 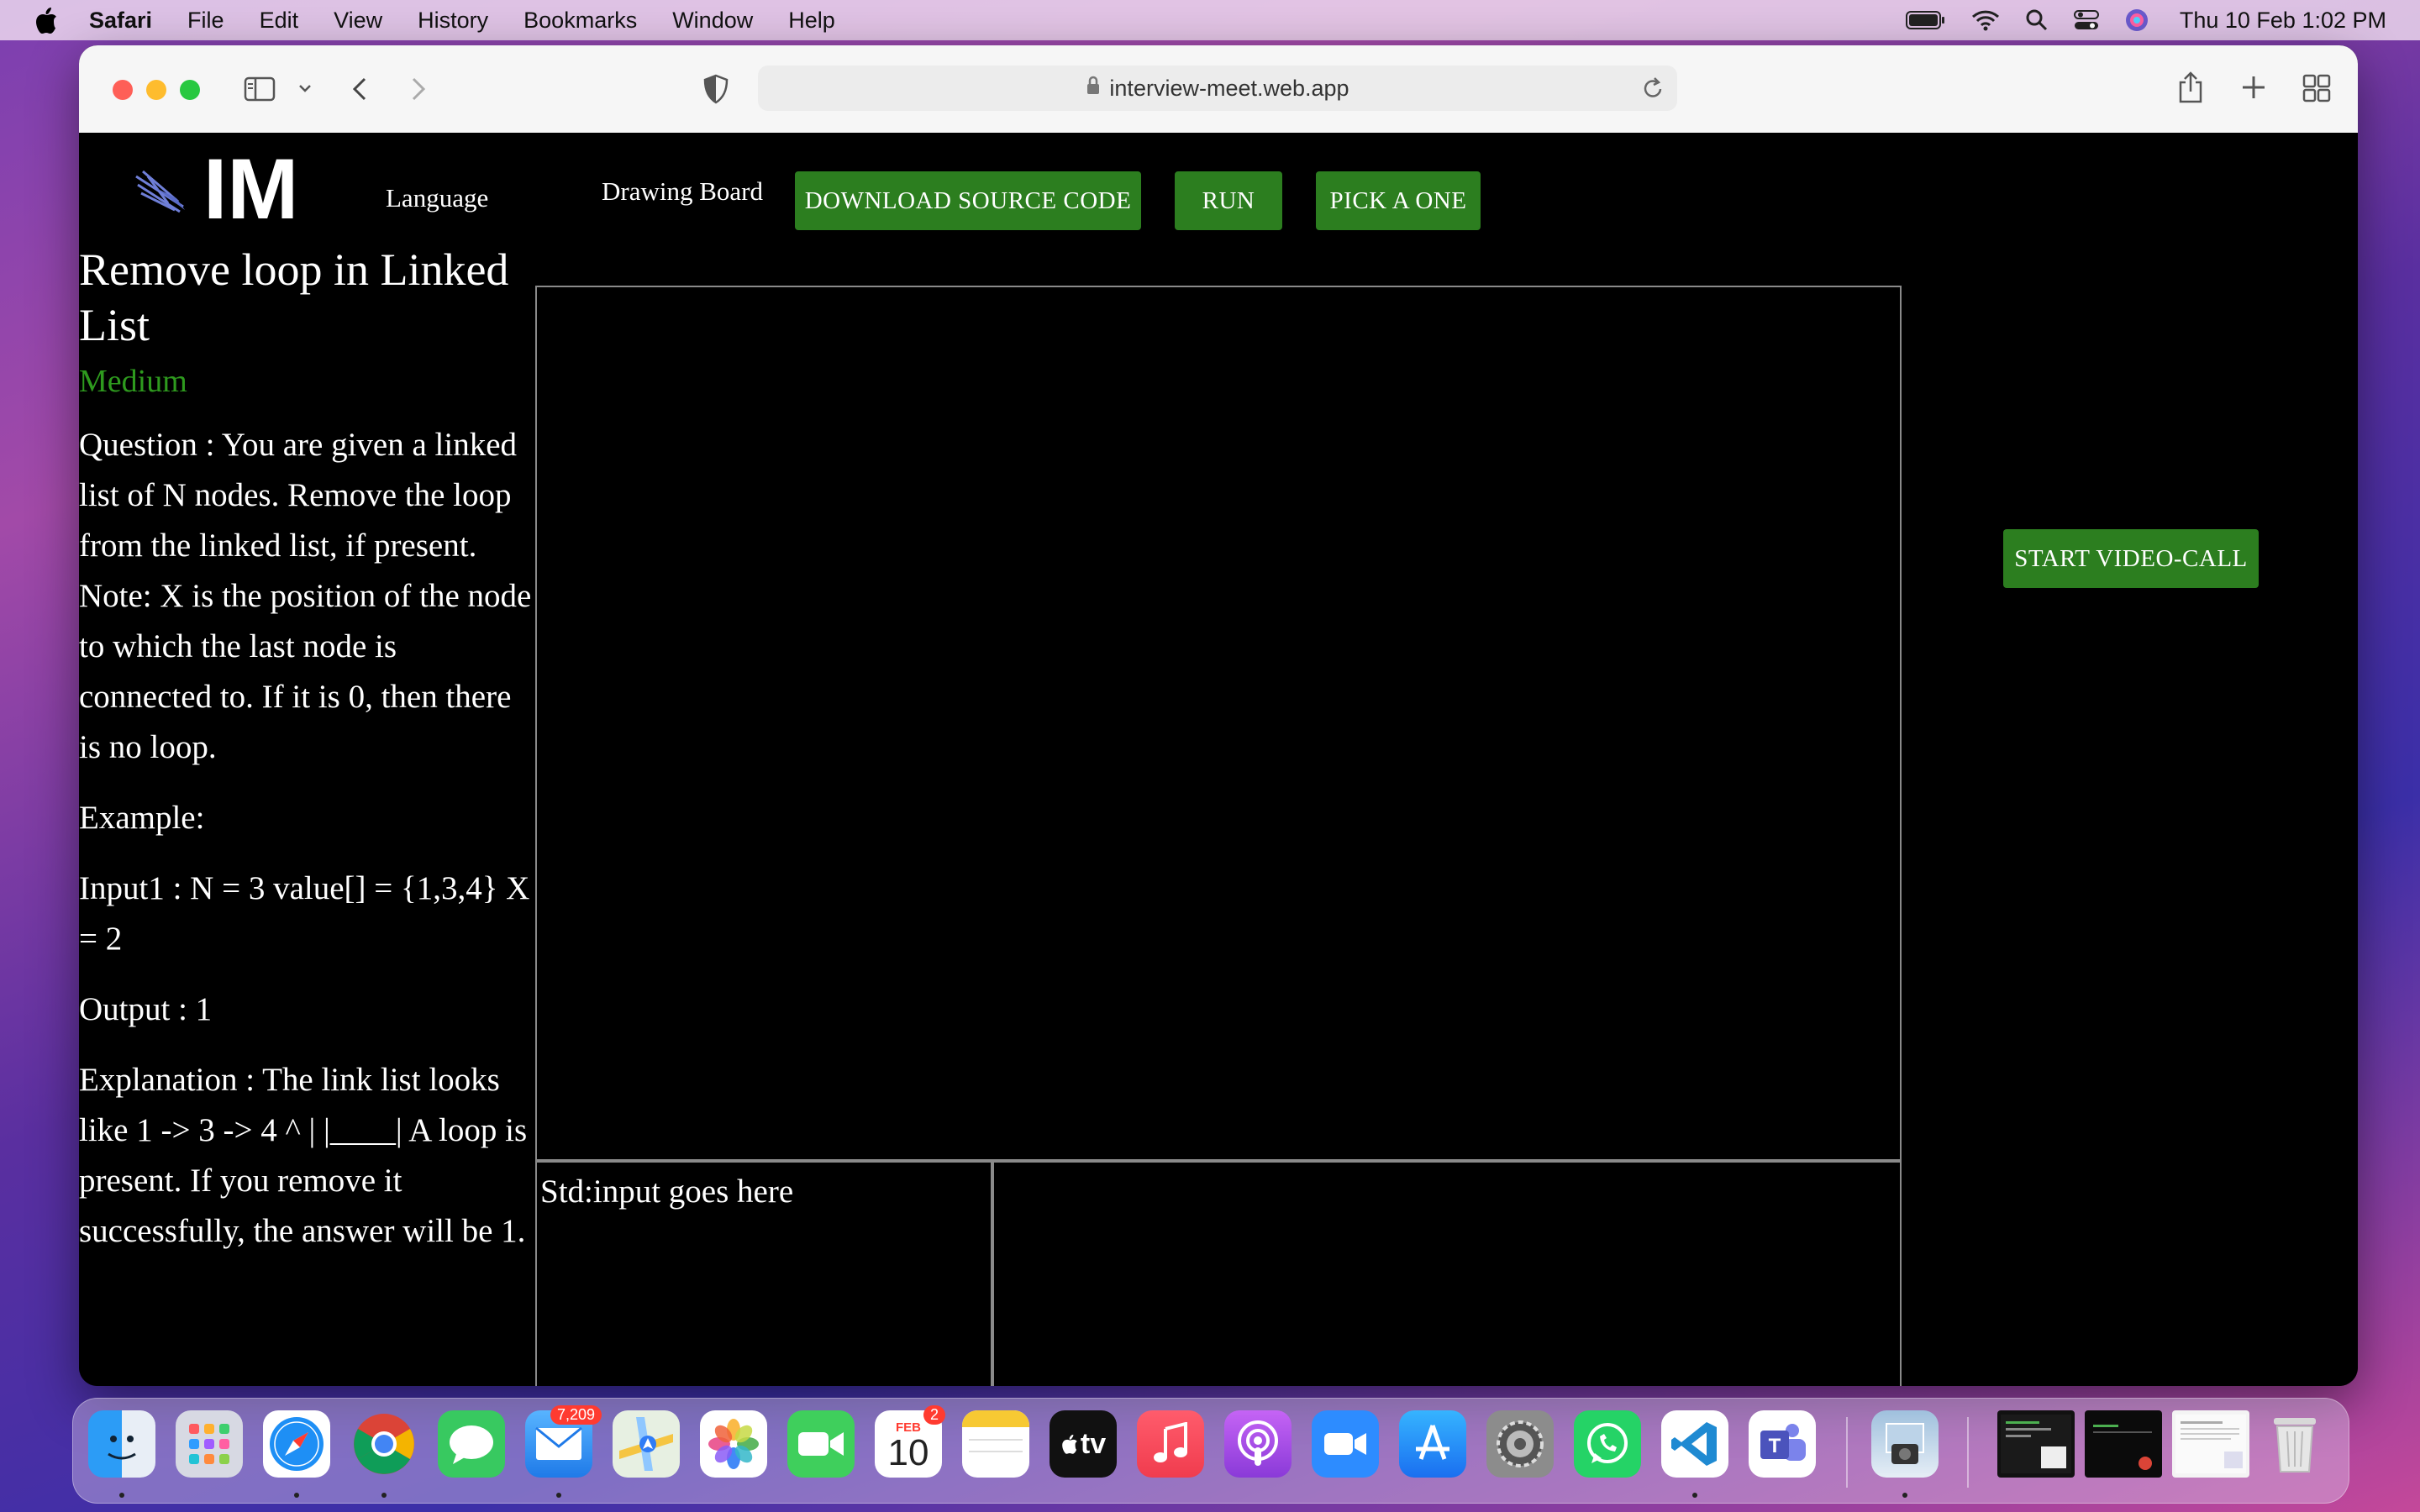 What do you see at coordinates (260, 89) in the screenshot?
I see `sidebar-toggle-icon` at bounding box center [260, 89].